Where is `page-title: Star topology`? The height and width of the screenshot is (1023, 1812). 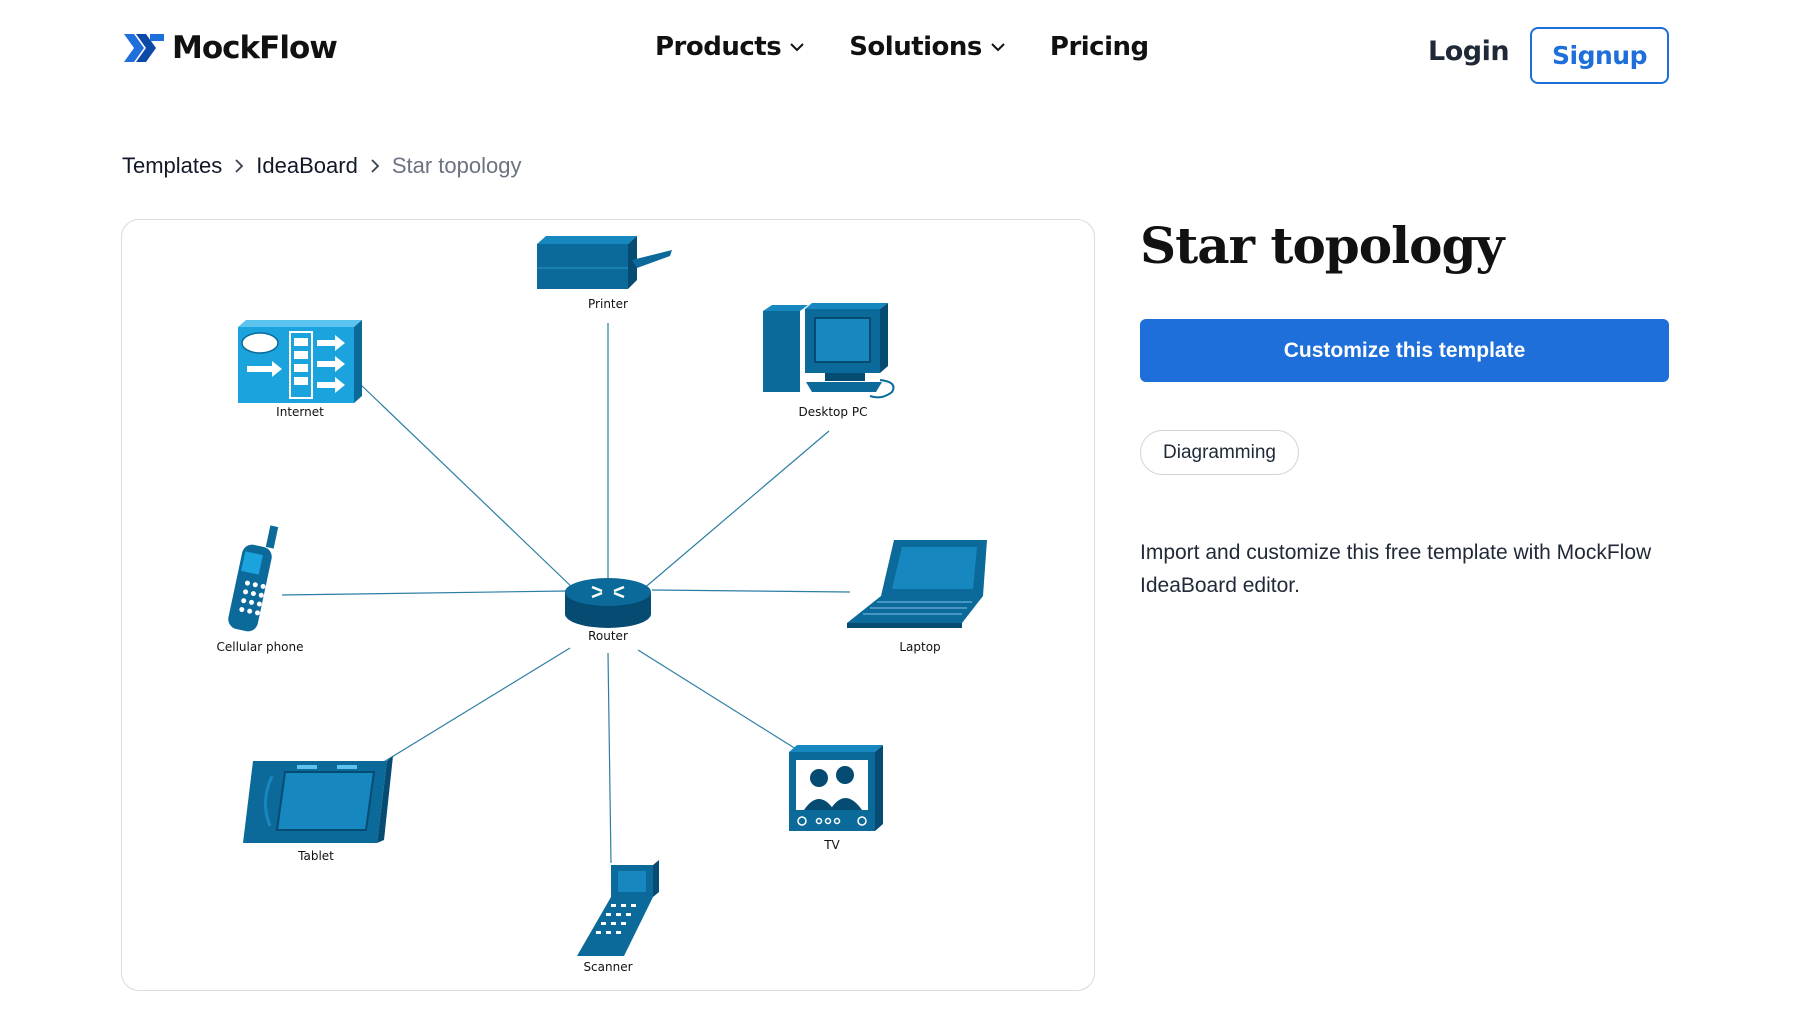
page-title: Star topology is located at coordinates (1322, 245).